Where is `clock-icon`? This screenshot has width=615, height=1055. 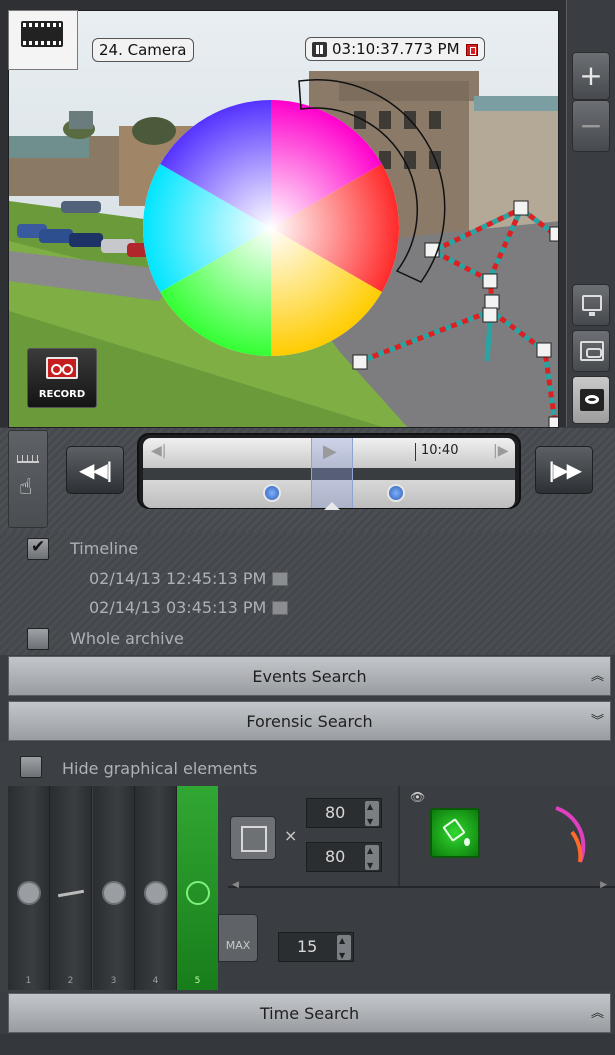
clock-icon is located at coordinates (114, 893).